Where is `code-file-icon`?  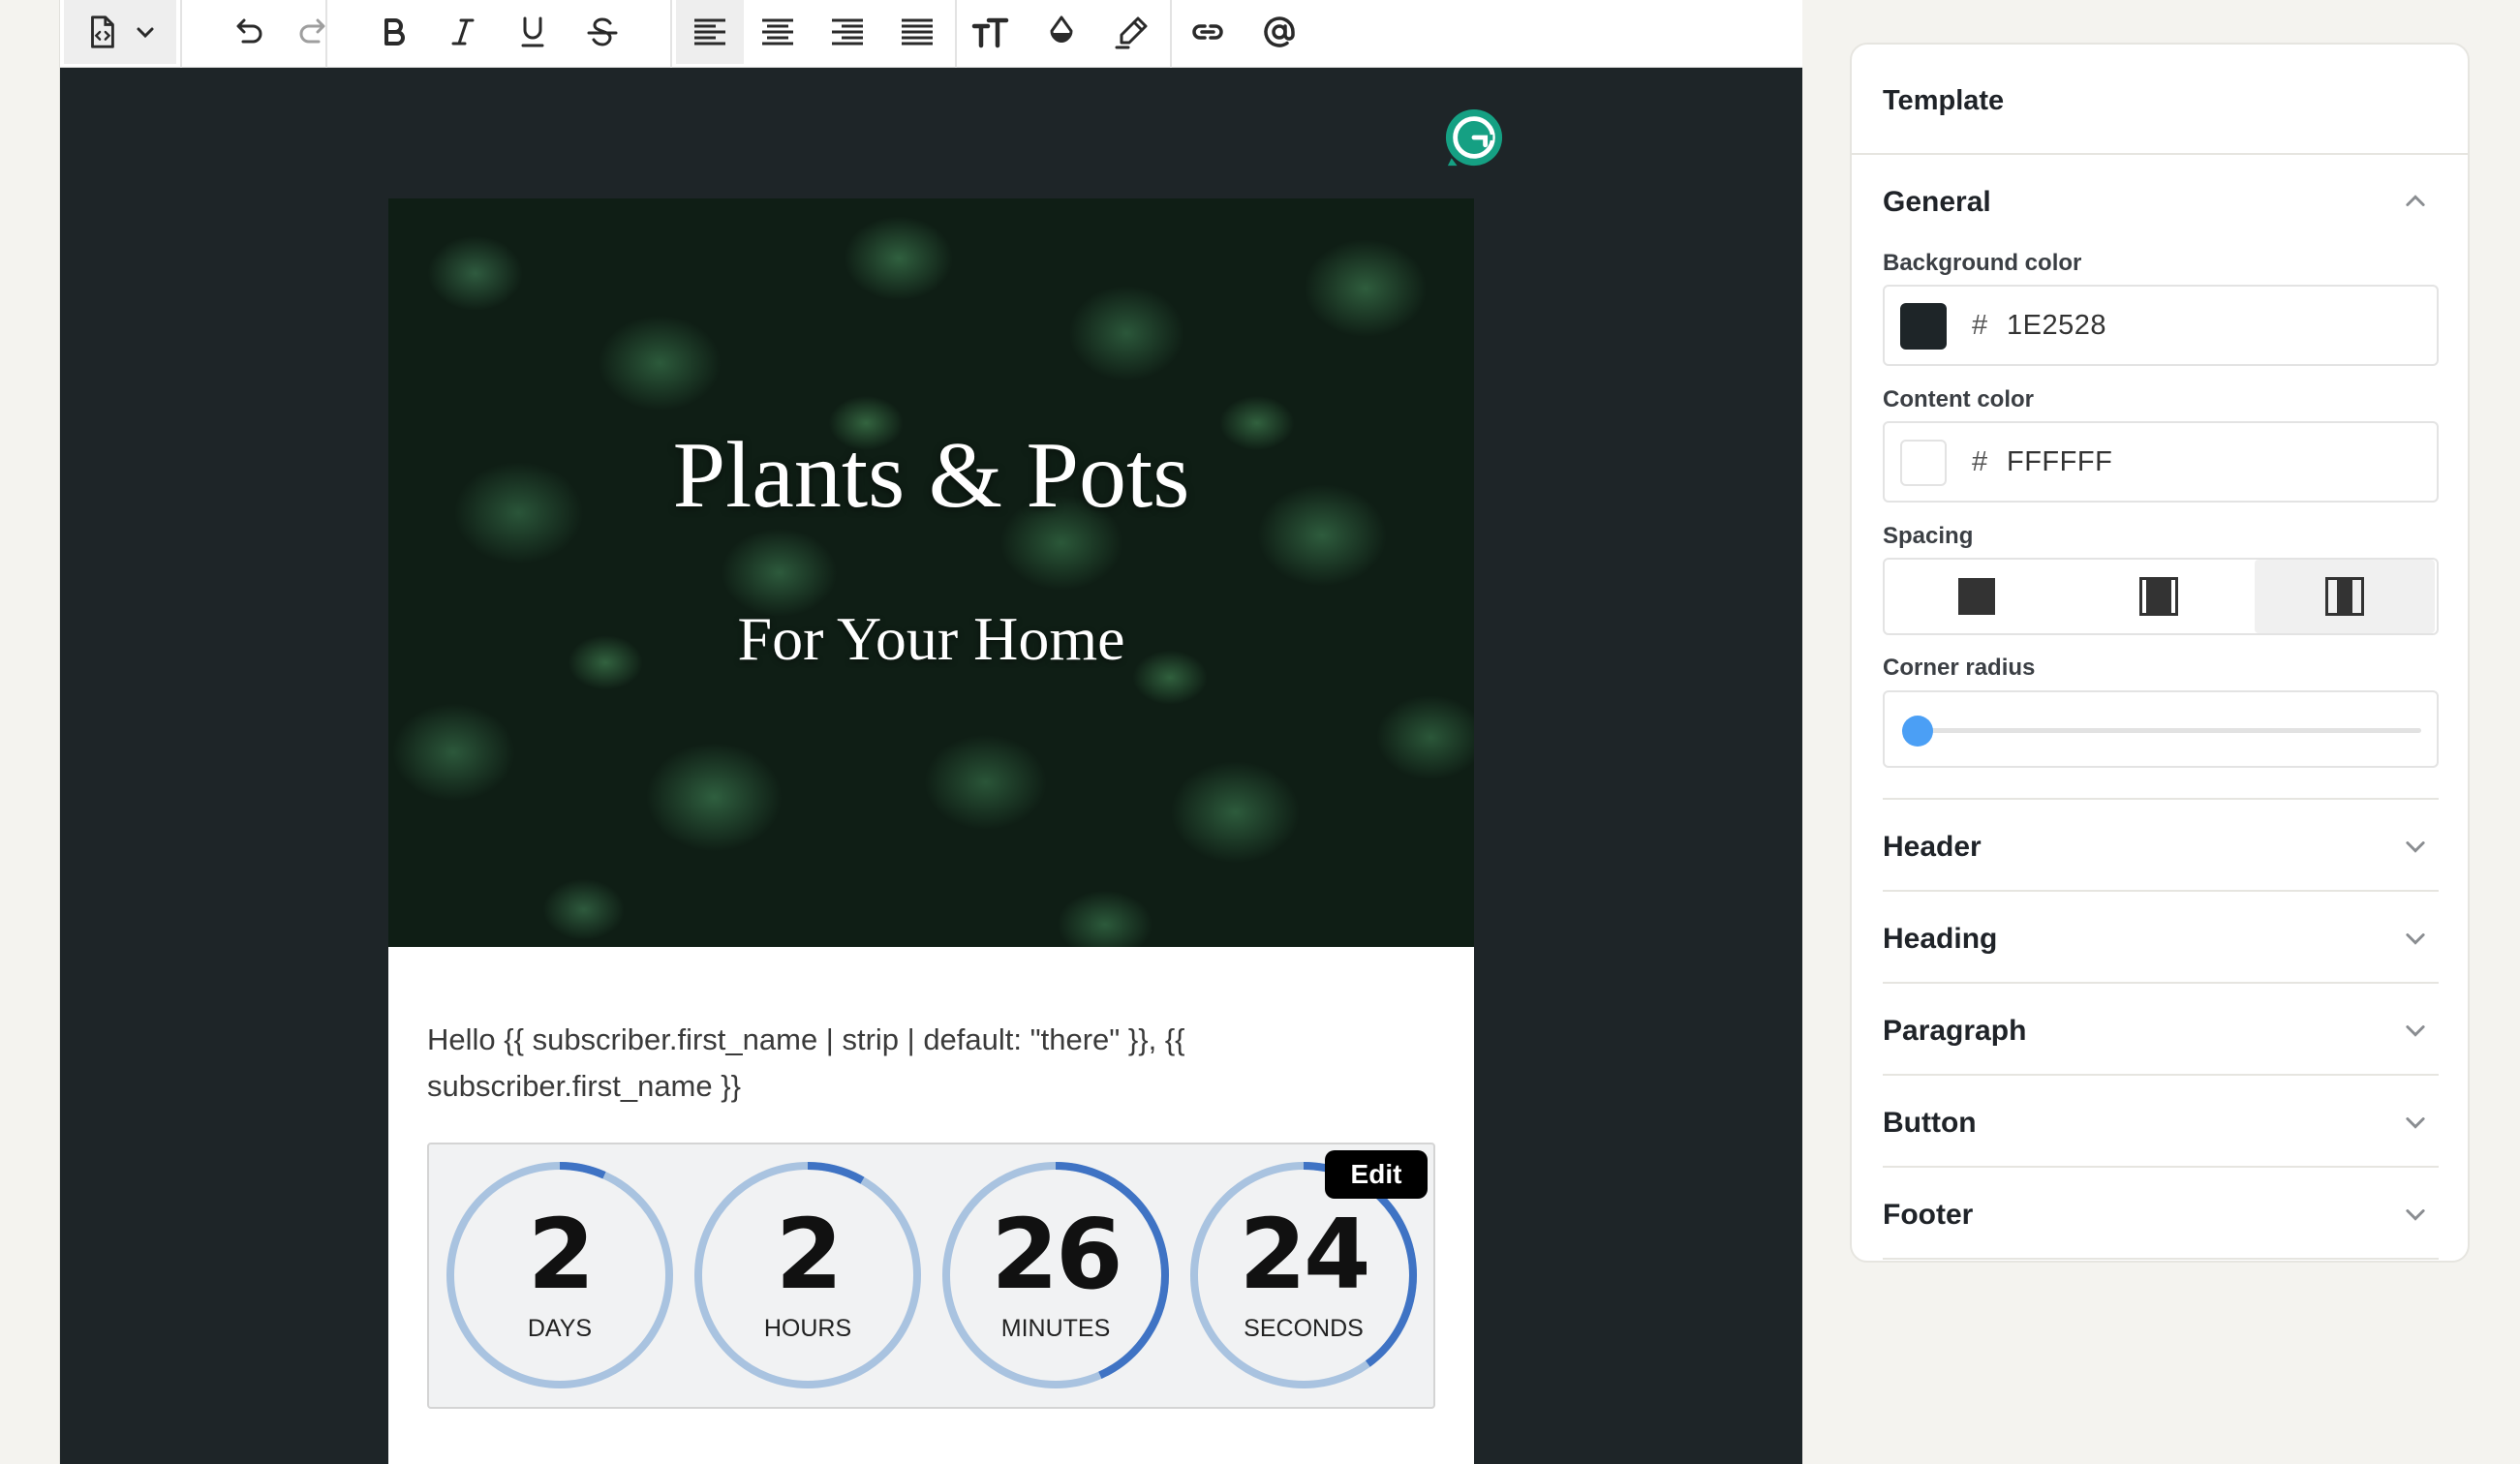
code-file-icon is located at coordinates (103, 32).